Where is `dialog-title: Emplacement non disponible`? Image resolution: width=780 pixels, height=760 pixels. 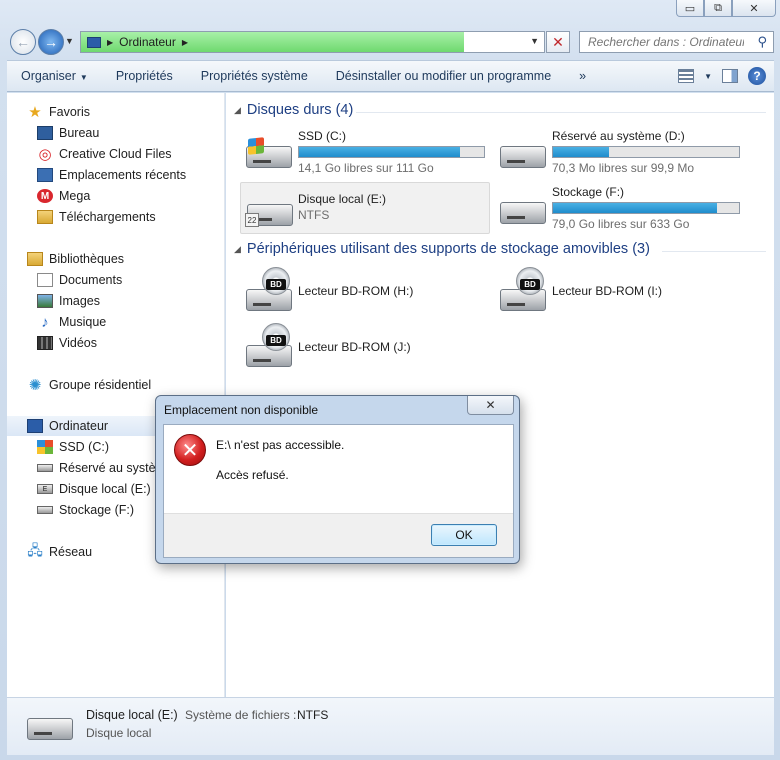 dialog-title: Emplacement non disponible is located at coordinates (241, 410).